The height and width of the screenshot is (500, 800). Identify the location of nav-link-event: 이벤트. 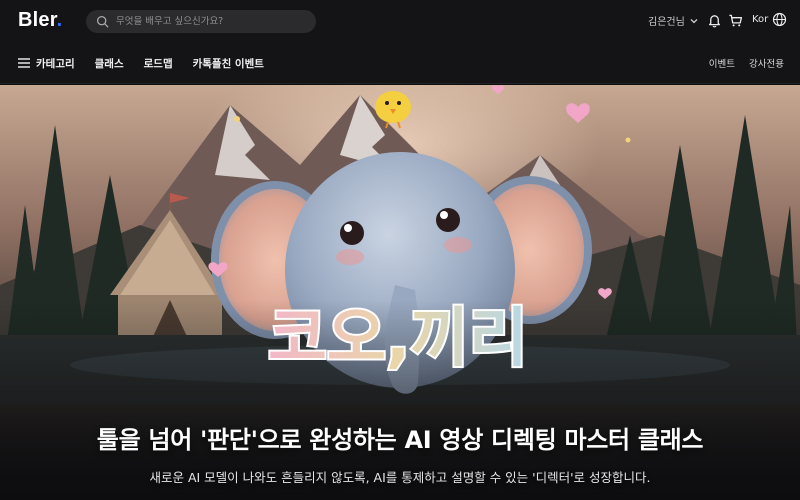
(722, 63).